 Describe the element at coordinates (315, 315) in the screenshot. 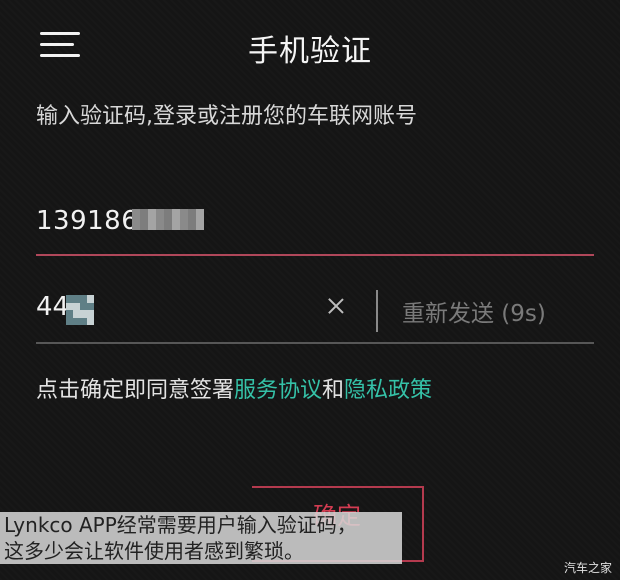

I see `verification-code-field: 44 重新发送 (9s)` at that location.